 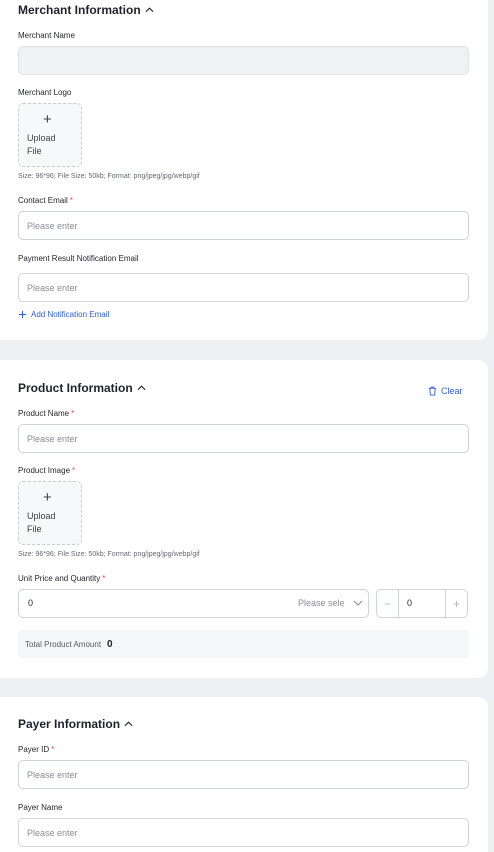 I want to click on total-product-amount-value: 0, so click(x=110, y=644).